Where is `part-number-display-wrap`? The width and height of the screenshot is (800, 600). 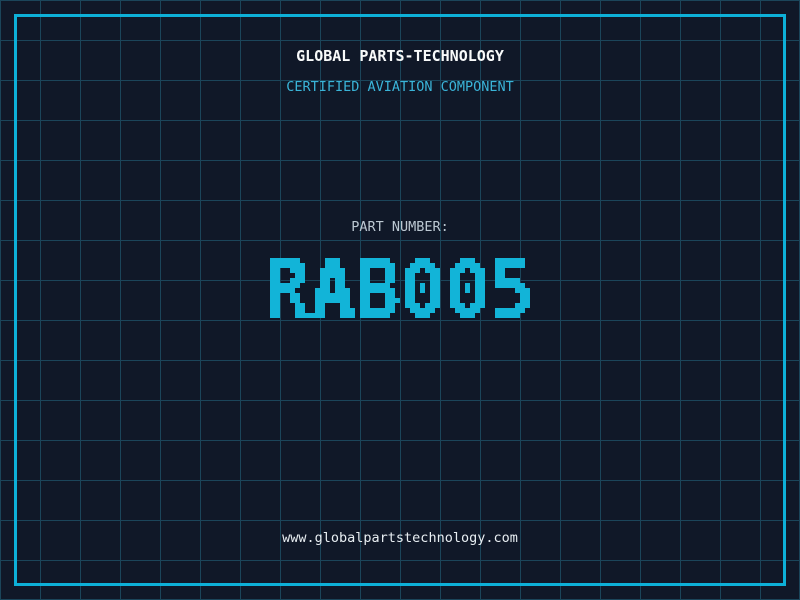
part-number-display-wrap is located at coordinates (400, 298).